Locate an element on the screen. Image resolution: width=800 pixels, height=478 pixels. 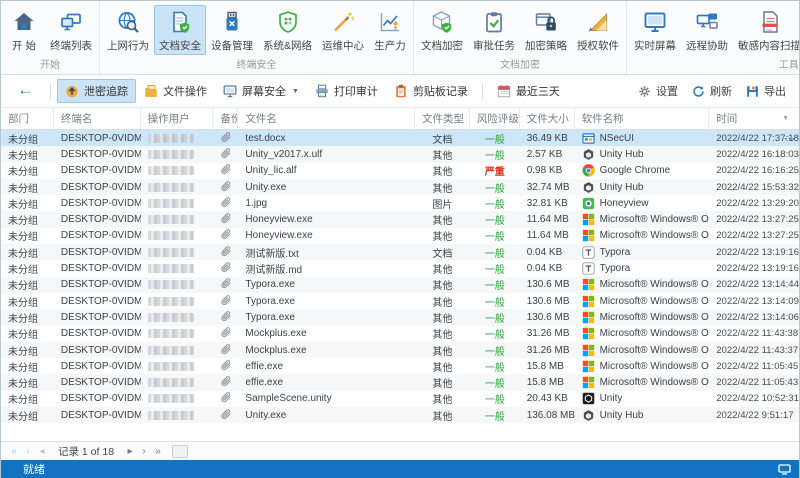
windows-flag-icon is located at coordinates (588, 284).